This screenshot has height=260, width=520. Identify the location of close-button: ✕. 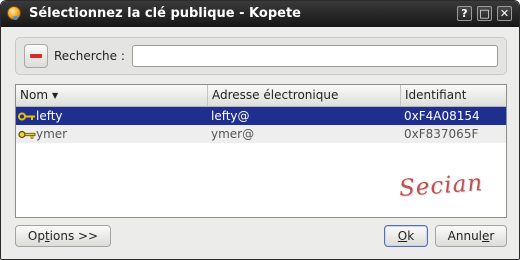
(504, 13).